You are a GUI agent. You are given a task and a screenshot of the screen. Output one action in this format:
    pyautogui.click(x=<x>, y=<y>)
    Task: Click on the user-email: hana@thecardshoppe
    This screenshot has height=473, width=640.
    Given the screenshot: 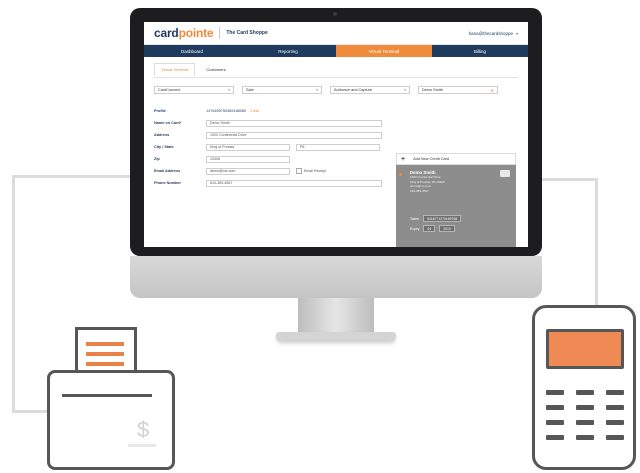 What is the action you would take?
    pyautogui.click(x=490, y=33)
    